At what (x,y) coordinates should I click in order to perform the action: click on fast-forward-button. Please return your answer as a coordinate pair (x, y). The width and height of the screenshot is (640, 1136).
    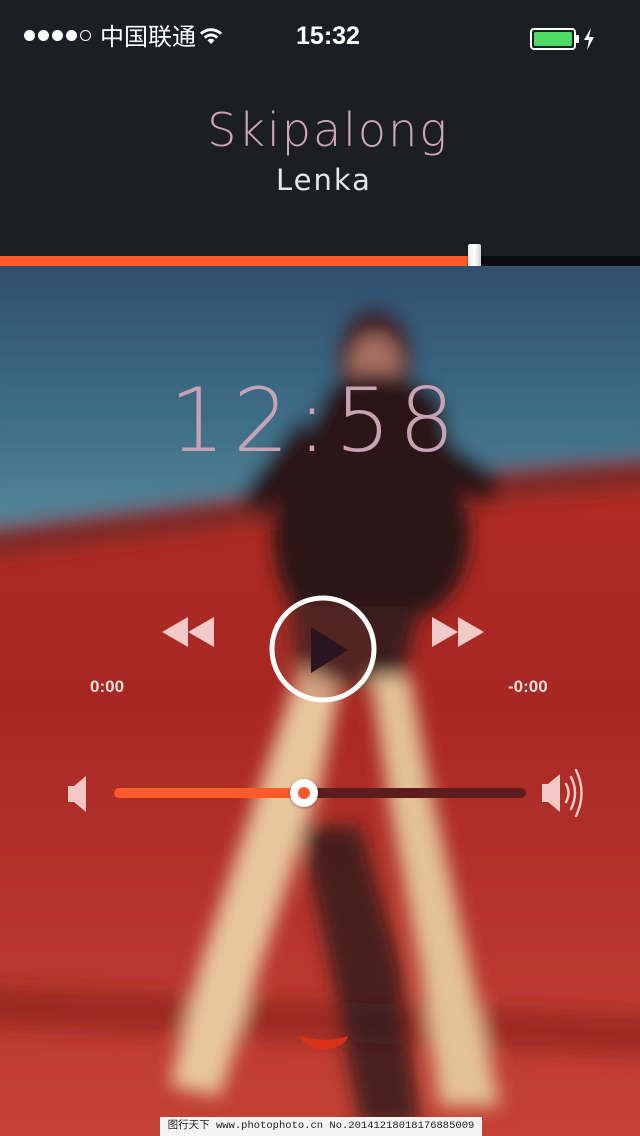
    Looking at the image, I should click on (458, 632).